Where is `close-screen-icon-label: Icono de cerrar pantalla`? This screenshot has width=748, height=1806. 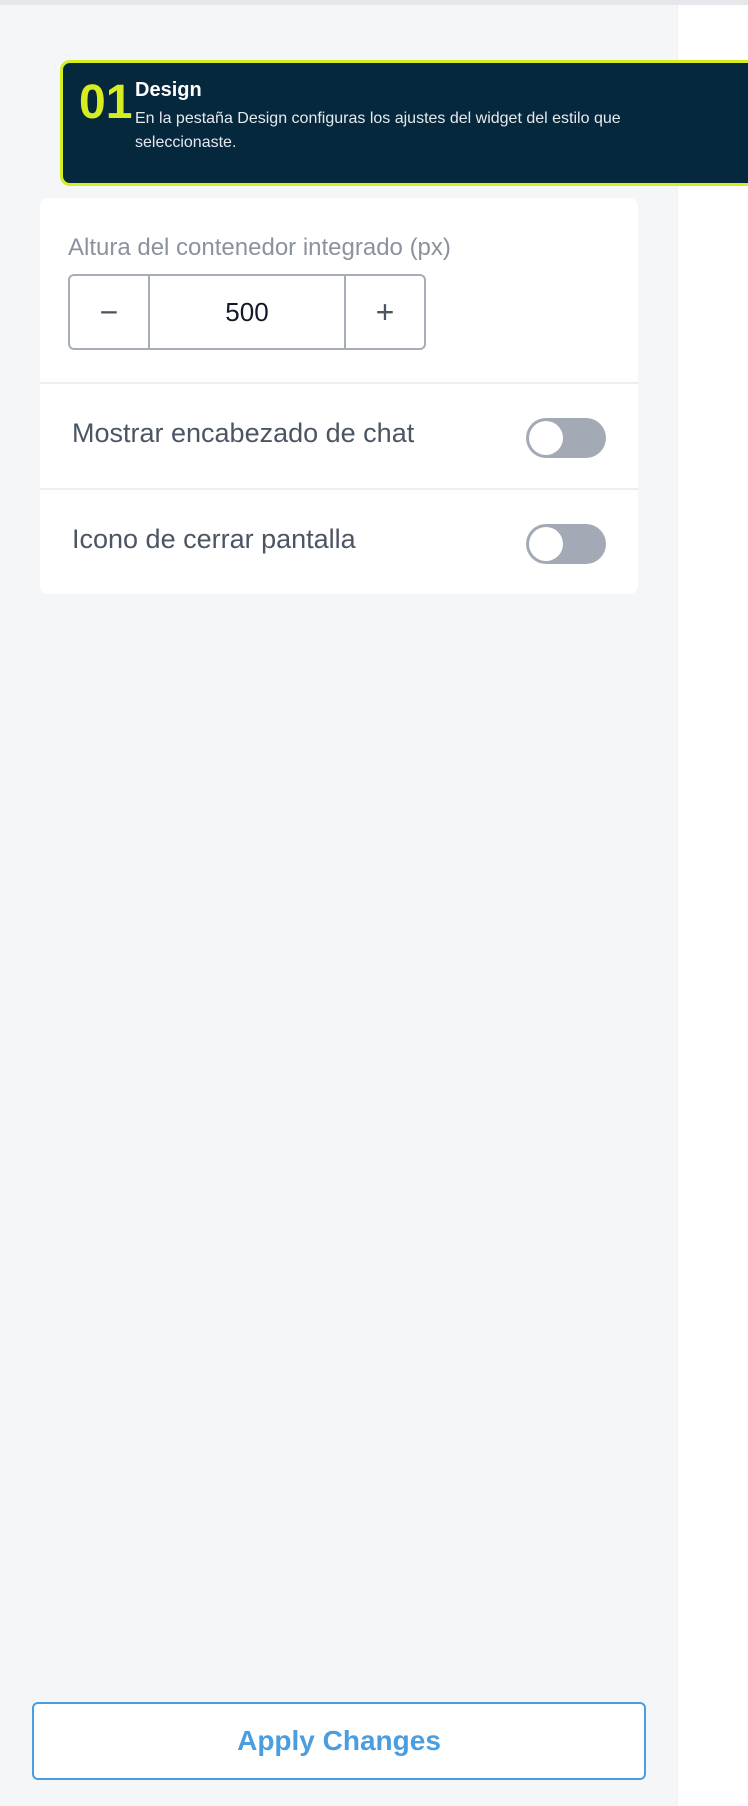
close-screen-icon-label: Icono de cerrar pantalla is located at coordinates (214, 539).